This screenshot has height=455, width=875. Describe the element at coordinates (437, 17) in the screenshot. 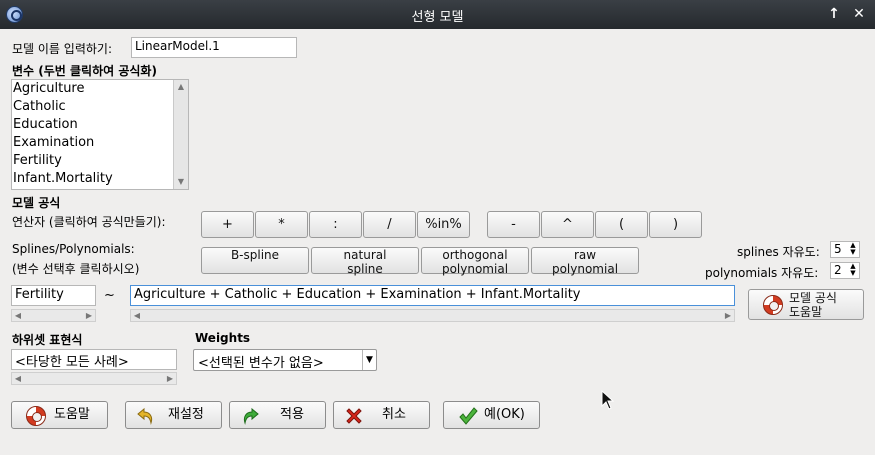

I see `window-title: 선형 모델` at that location.